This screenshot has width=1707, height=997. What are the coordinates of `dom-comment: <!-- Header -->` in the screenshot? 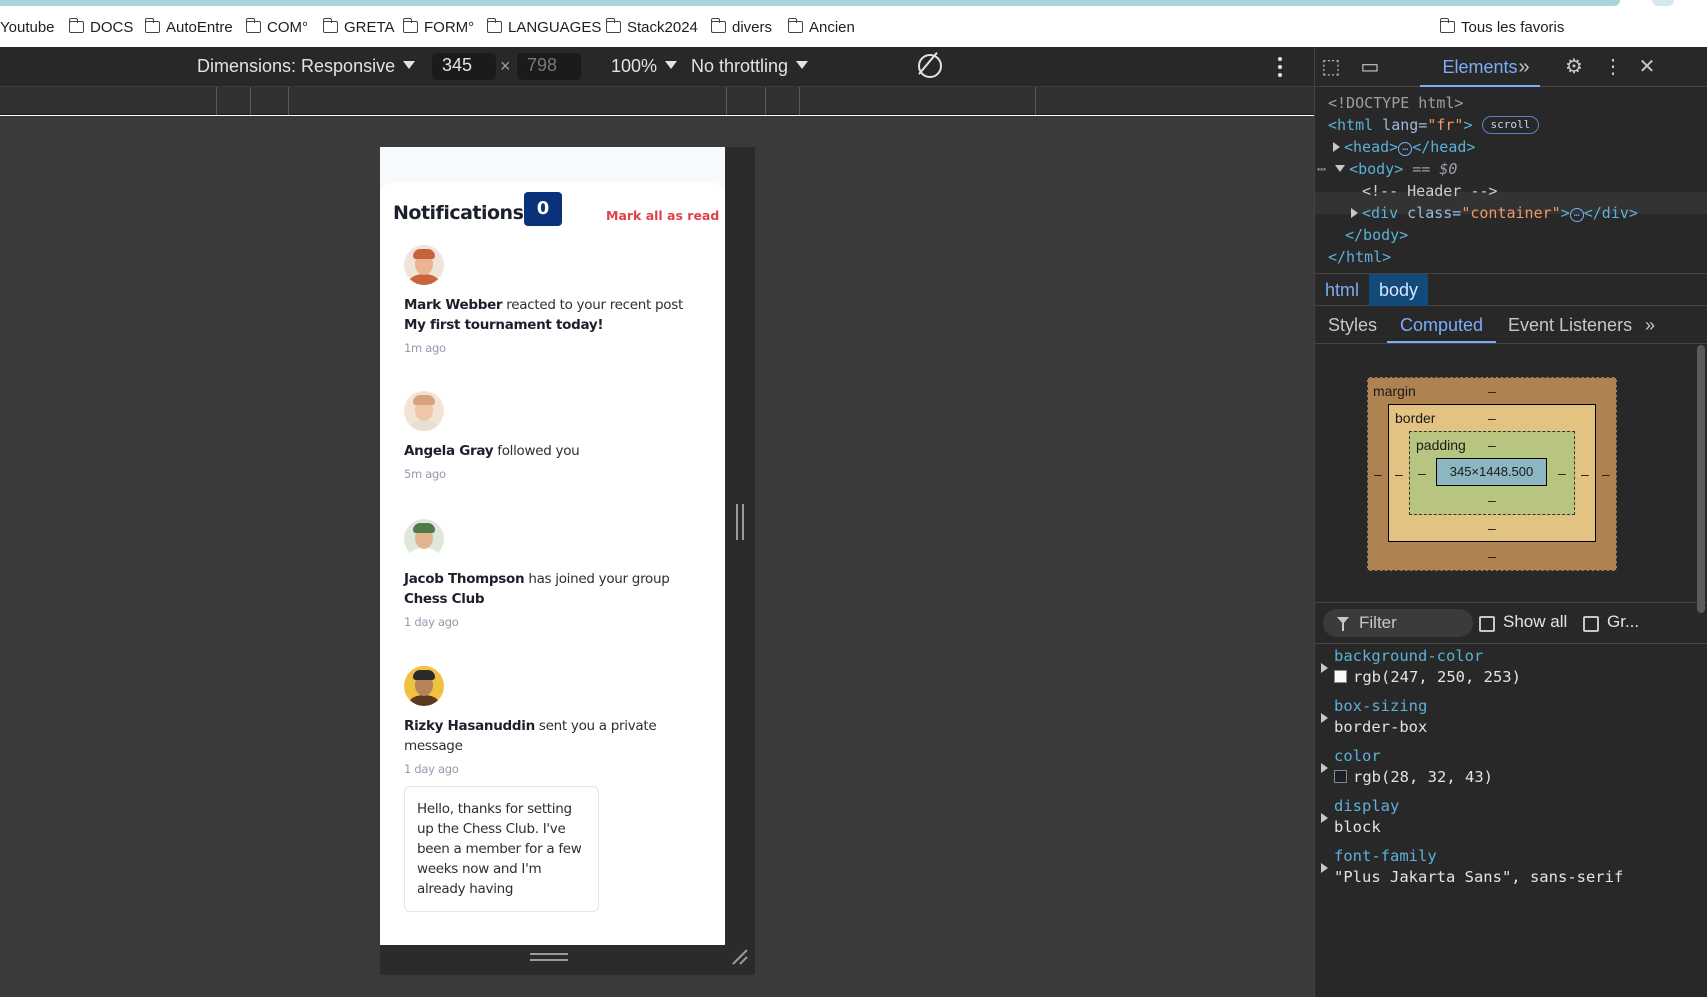 It's located at (1429, 191).